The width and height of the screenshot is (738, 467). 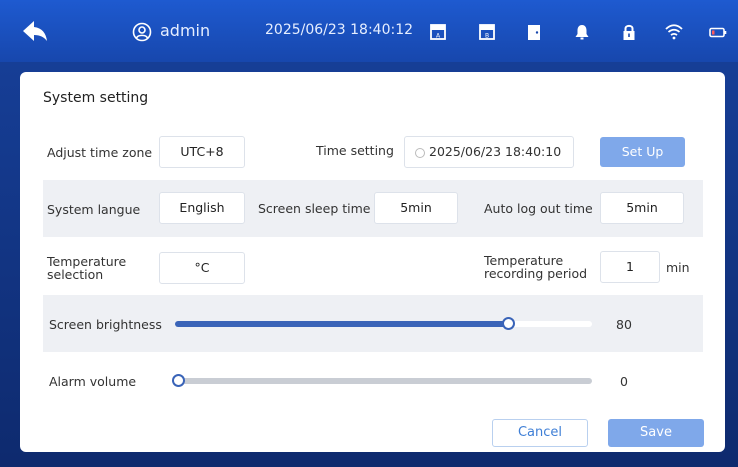 I want to click on alarm-volume-label: Alarm volume, so click(x=93, y=381).